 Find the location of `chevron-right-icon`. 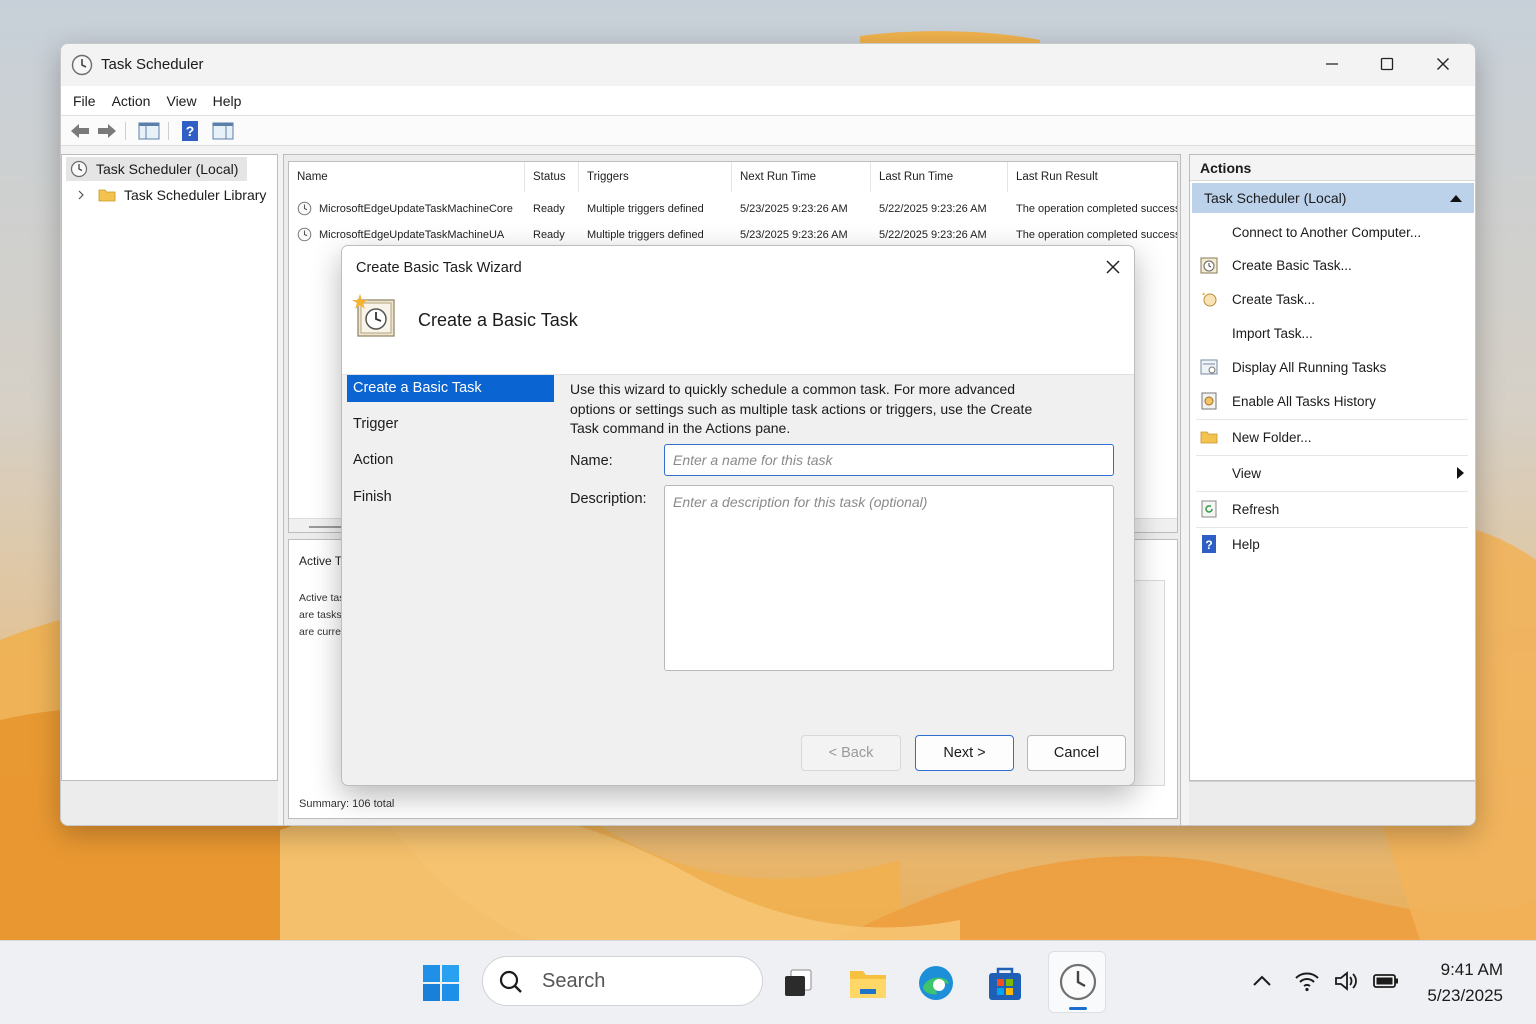

chevron-right-icon is located at coordinates (81, 195).